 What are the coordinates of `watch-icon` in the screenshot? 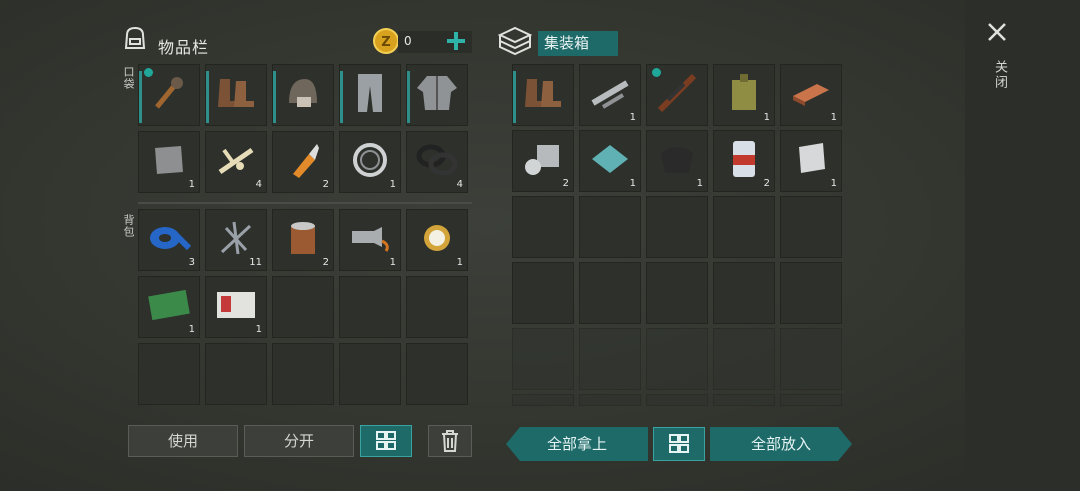 It's located at (437, 240).